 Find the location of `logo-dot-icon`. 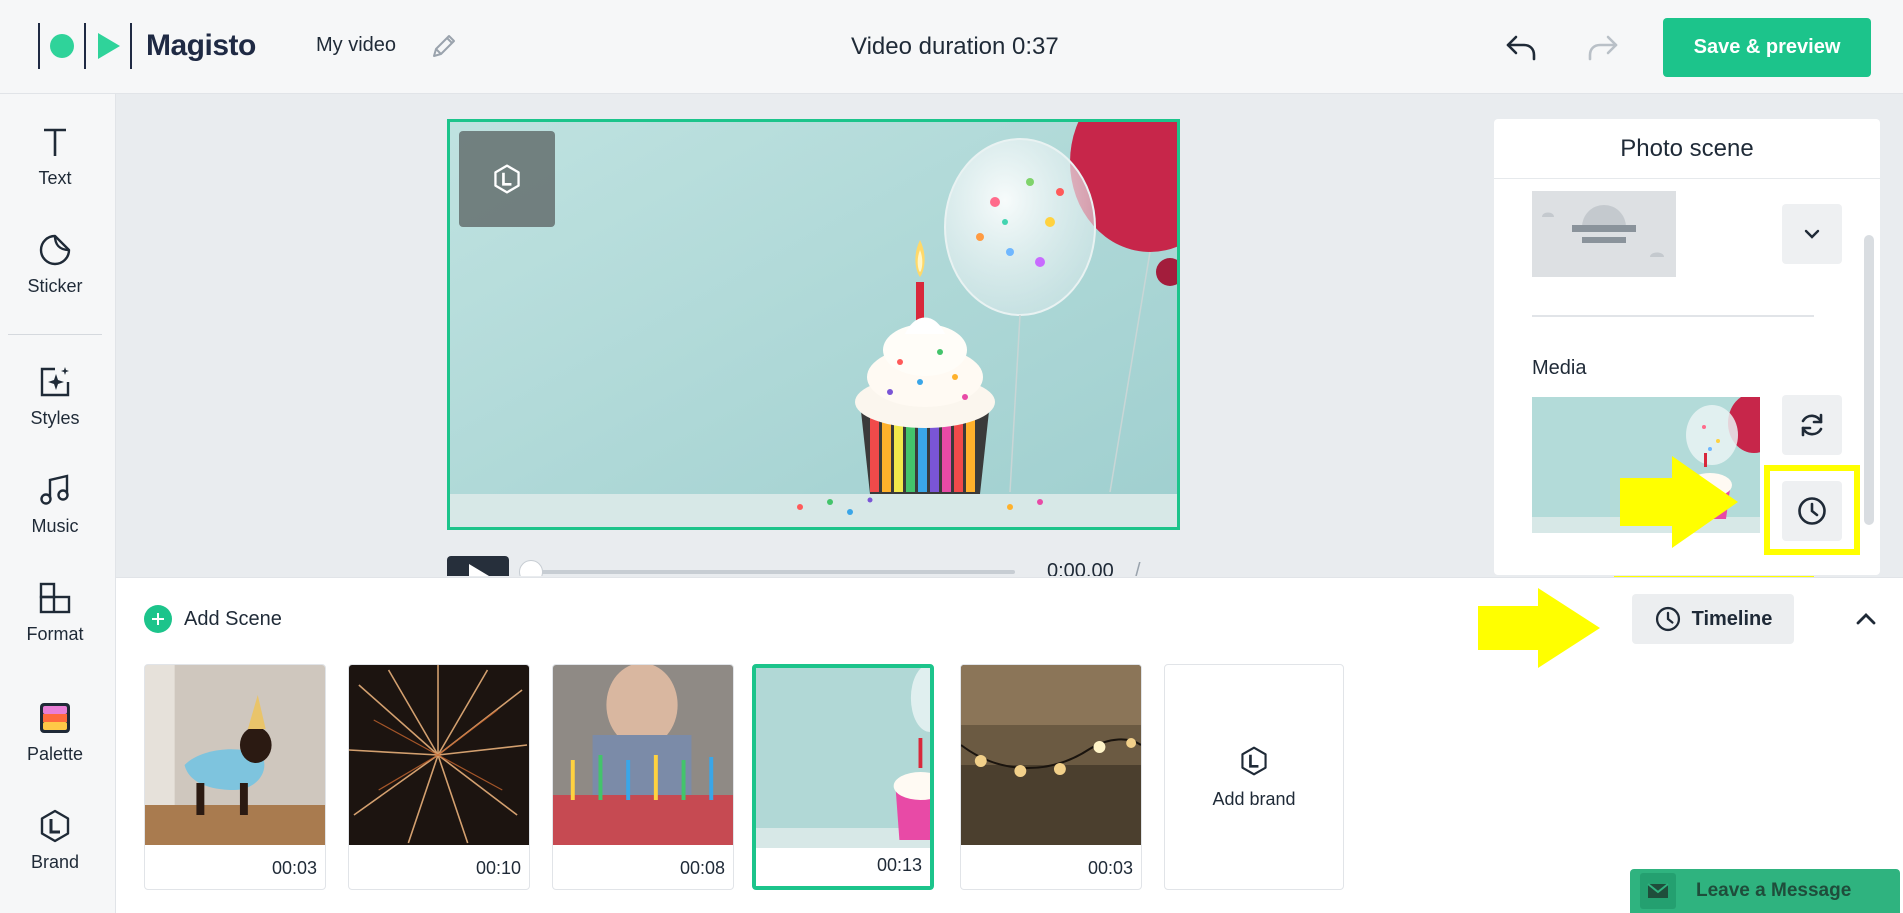

logo-dot-icon is located at coordinates (62, 46).